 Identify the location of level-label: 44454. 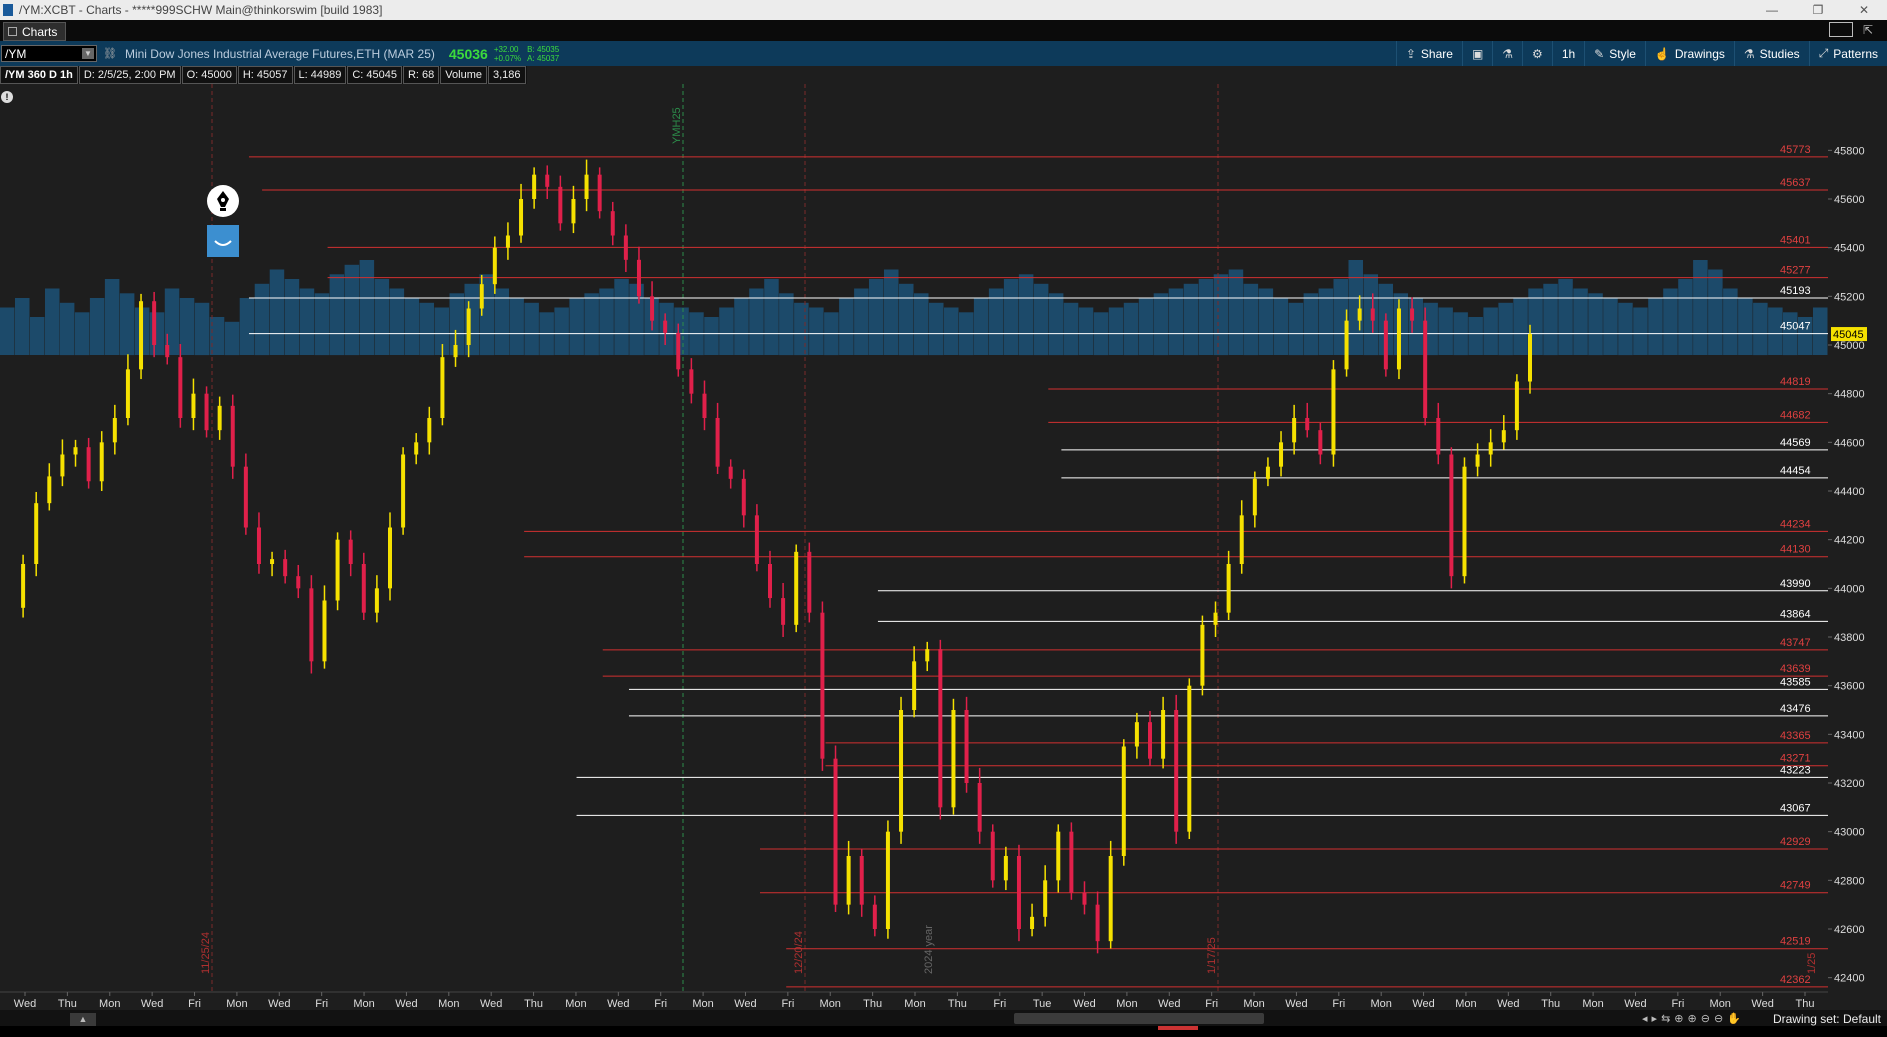
(1795, 471).